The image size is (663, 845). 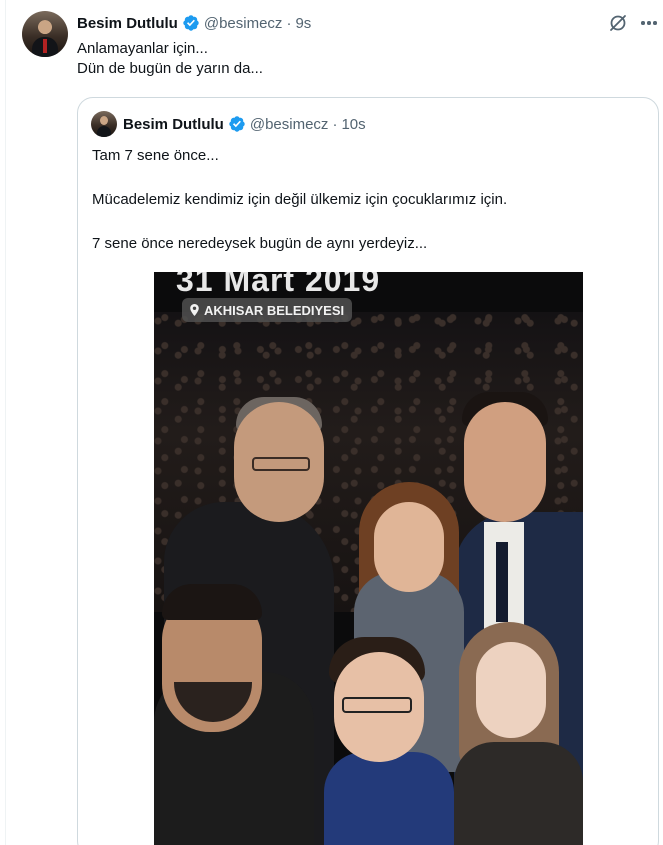 I want to click on author-avatar, so click(x=45, y=34).